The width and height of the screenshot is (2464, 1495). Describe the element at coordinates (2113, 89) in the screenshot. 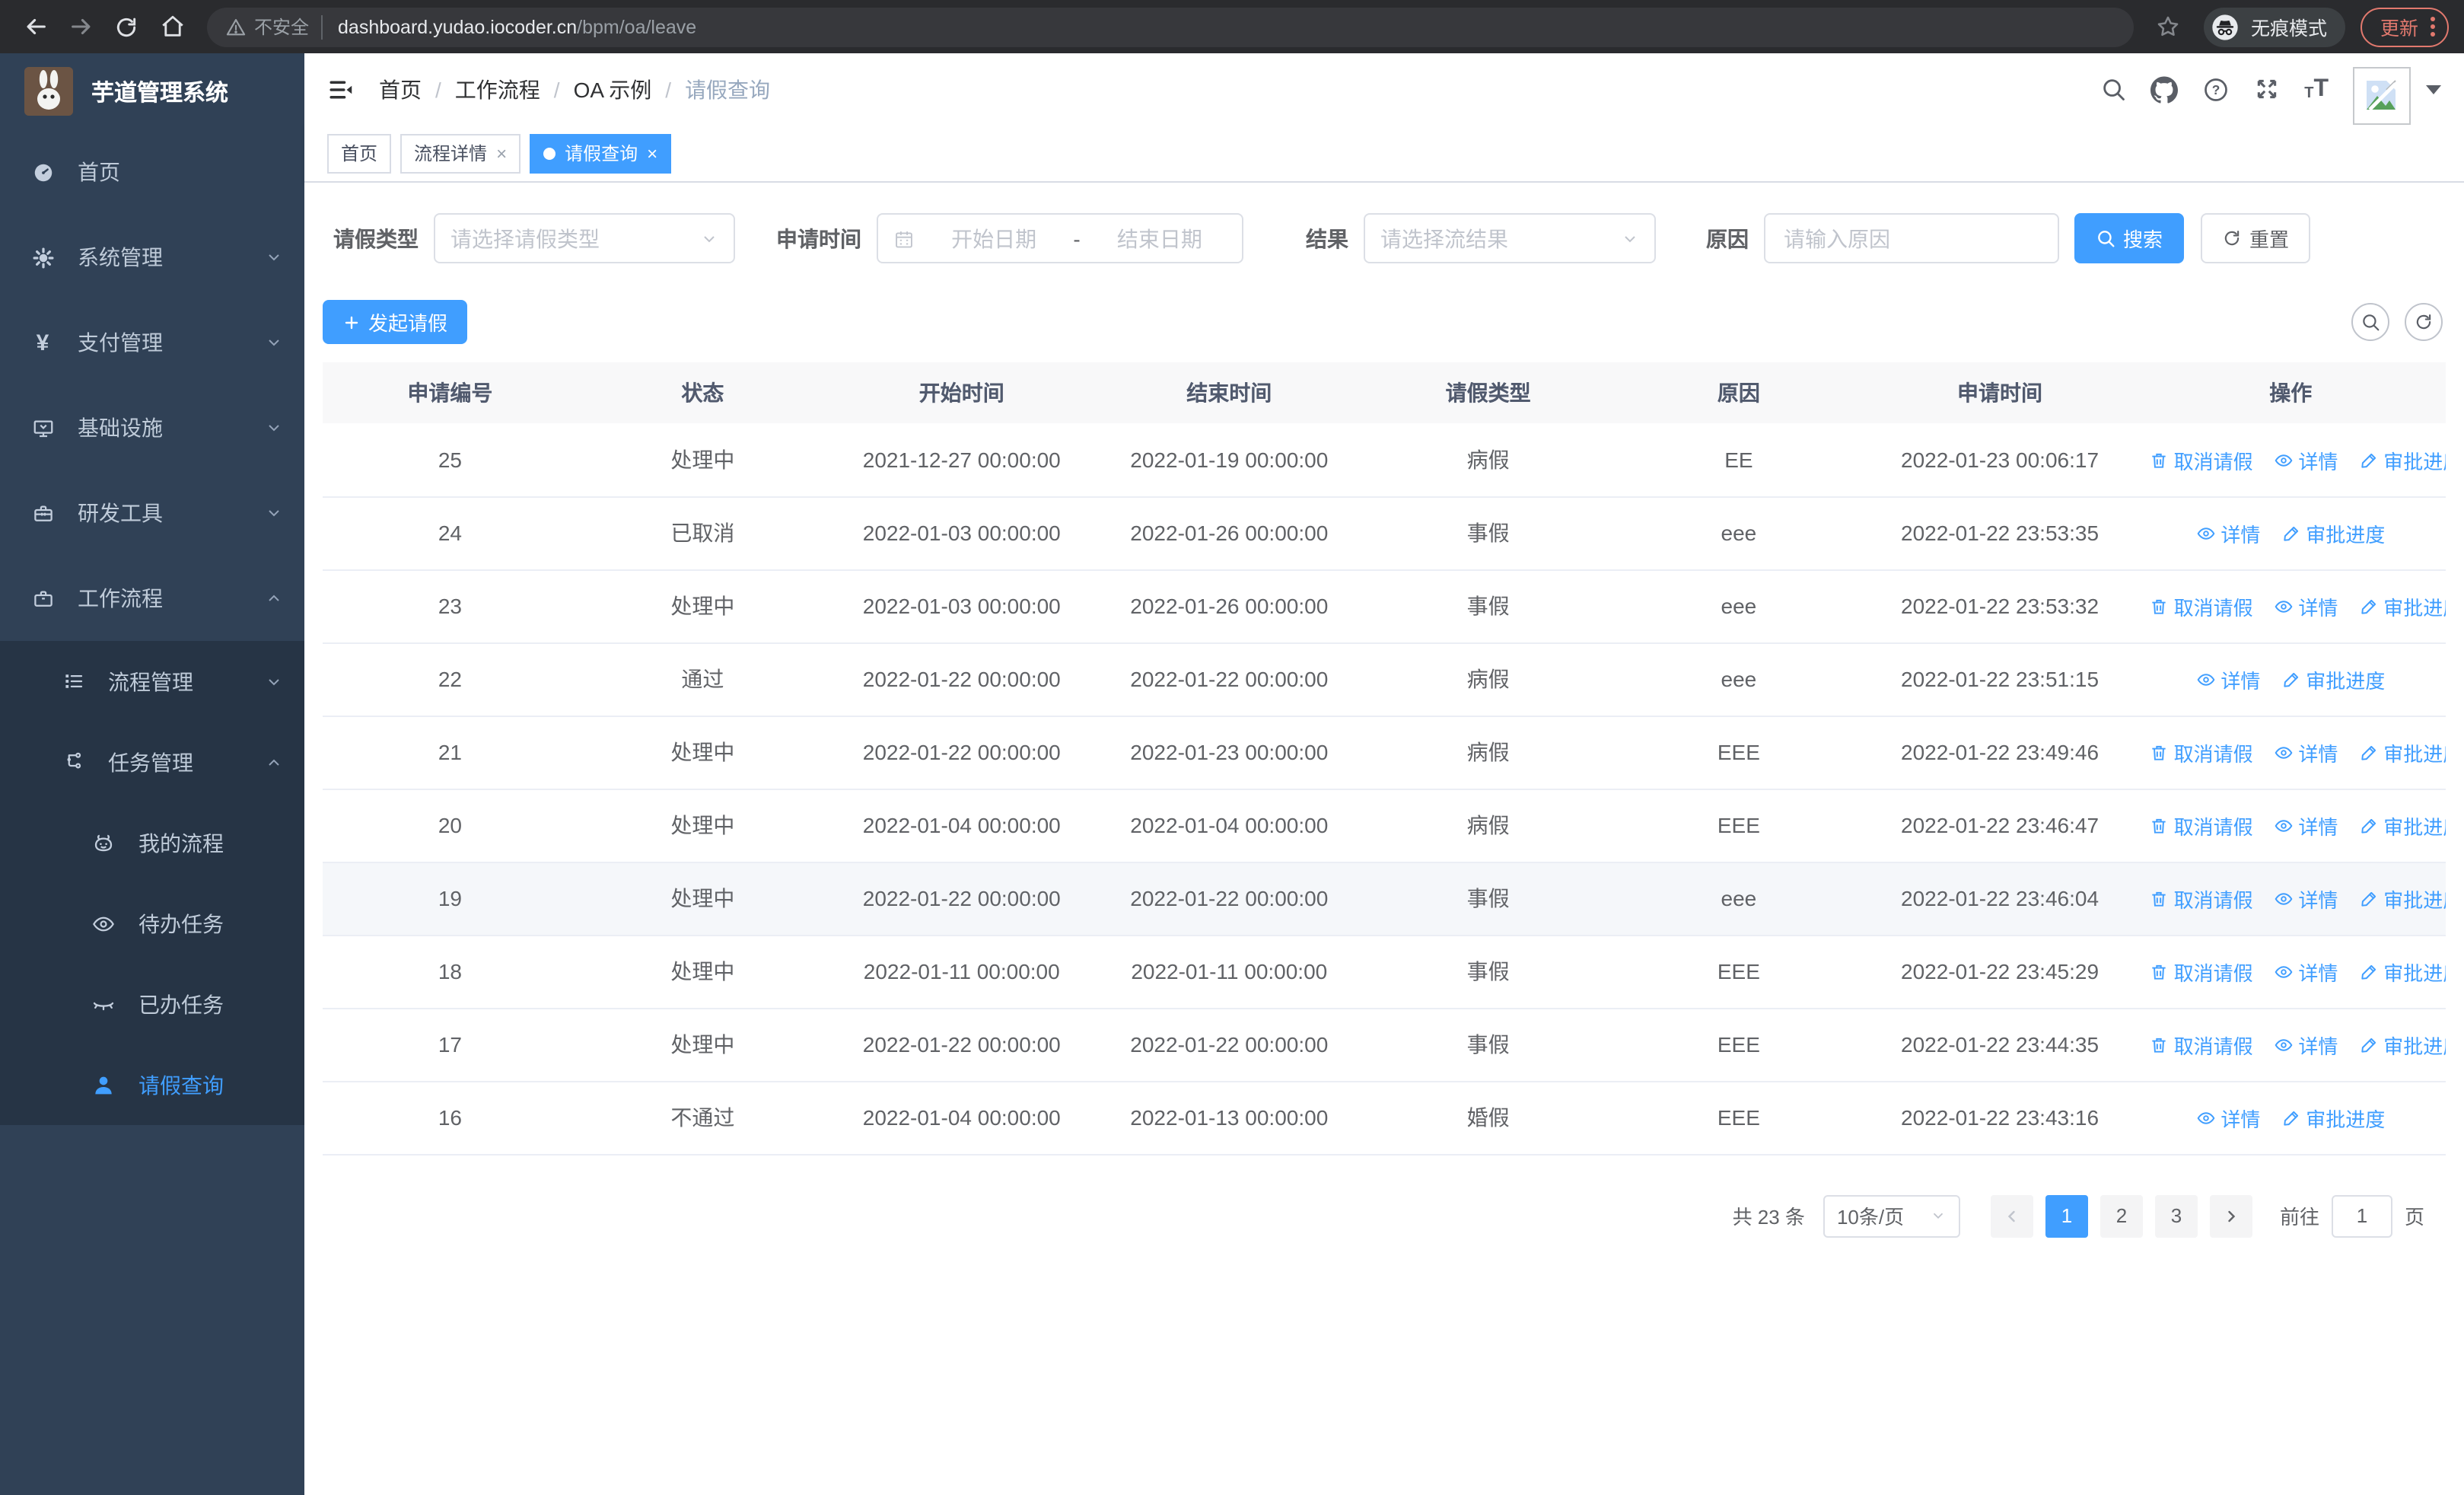

I see `search-icon` at that location.